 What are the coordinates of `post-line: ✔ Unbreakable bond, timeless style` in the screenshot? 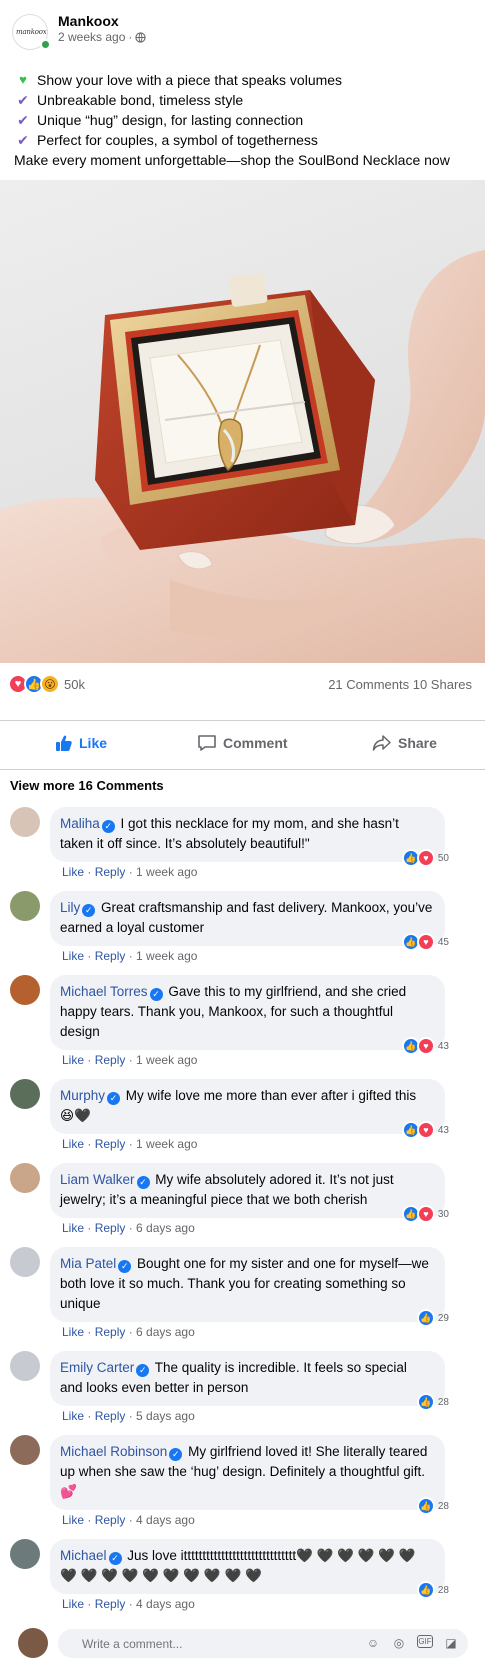 It's located at (245, 100).